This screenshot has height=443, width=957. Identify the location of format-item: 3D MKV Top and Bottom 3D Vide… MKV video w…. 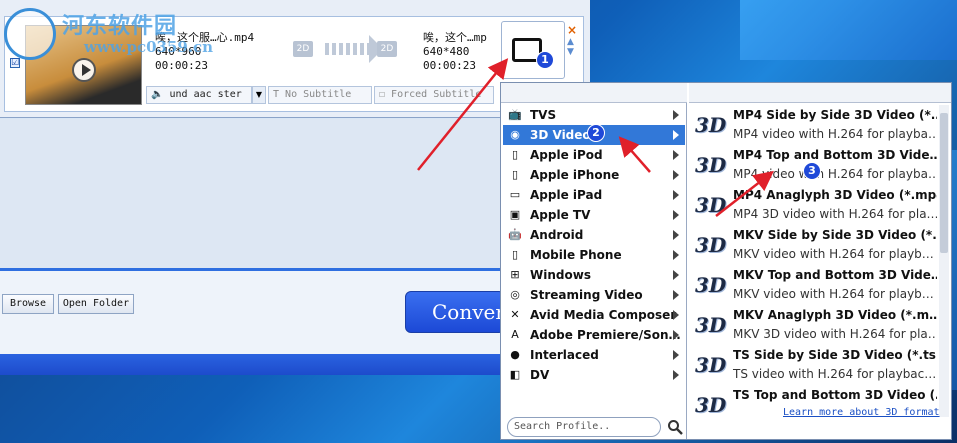
(814, 285).